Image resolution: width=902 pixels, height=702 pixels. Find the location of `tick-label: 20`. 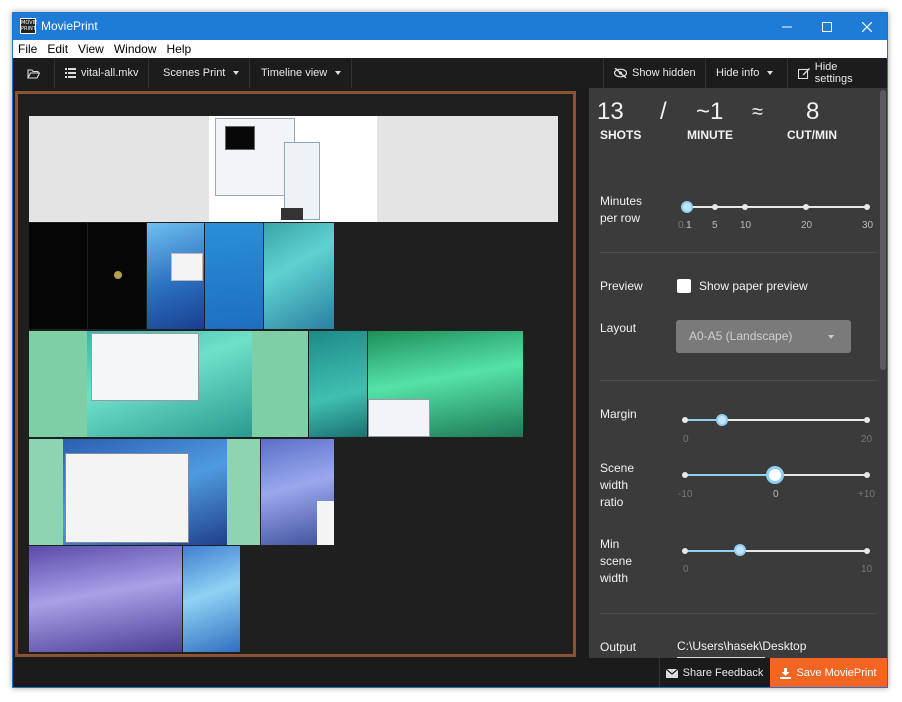

tick-label: 20 is located at coordinates (807, 225).